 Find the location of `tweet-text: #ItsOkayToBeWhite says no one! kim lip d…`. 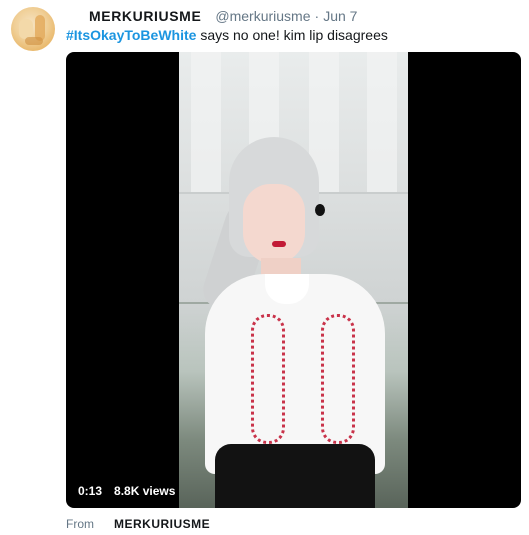

tweet-text: #ItsOkayToBeWhite says no one! kim lip d… is located at coordinates (227, 35).